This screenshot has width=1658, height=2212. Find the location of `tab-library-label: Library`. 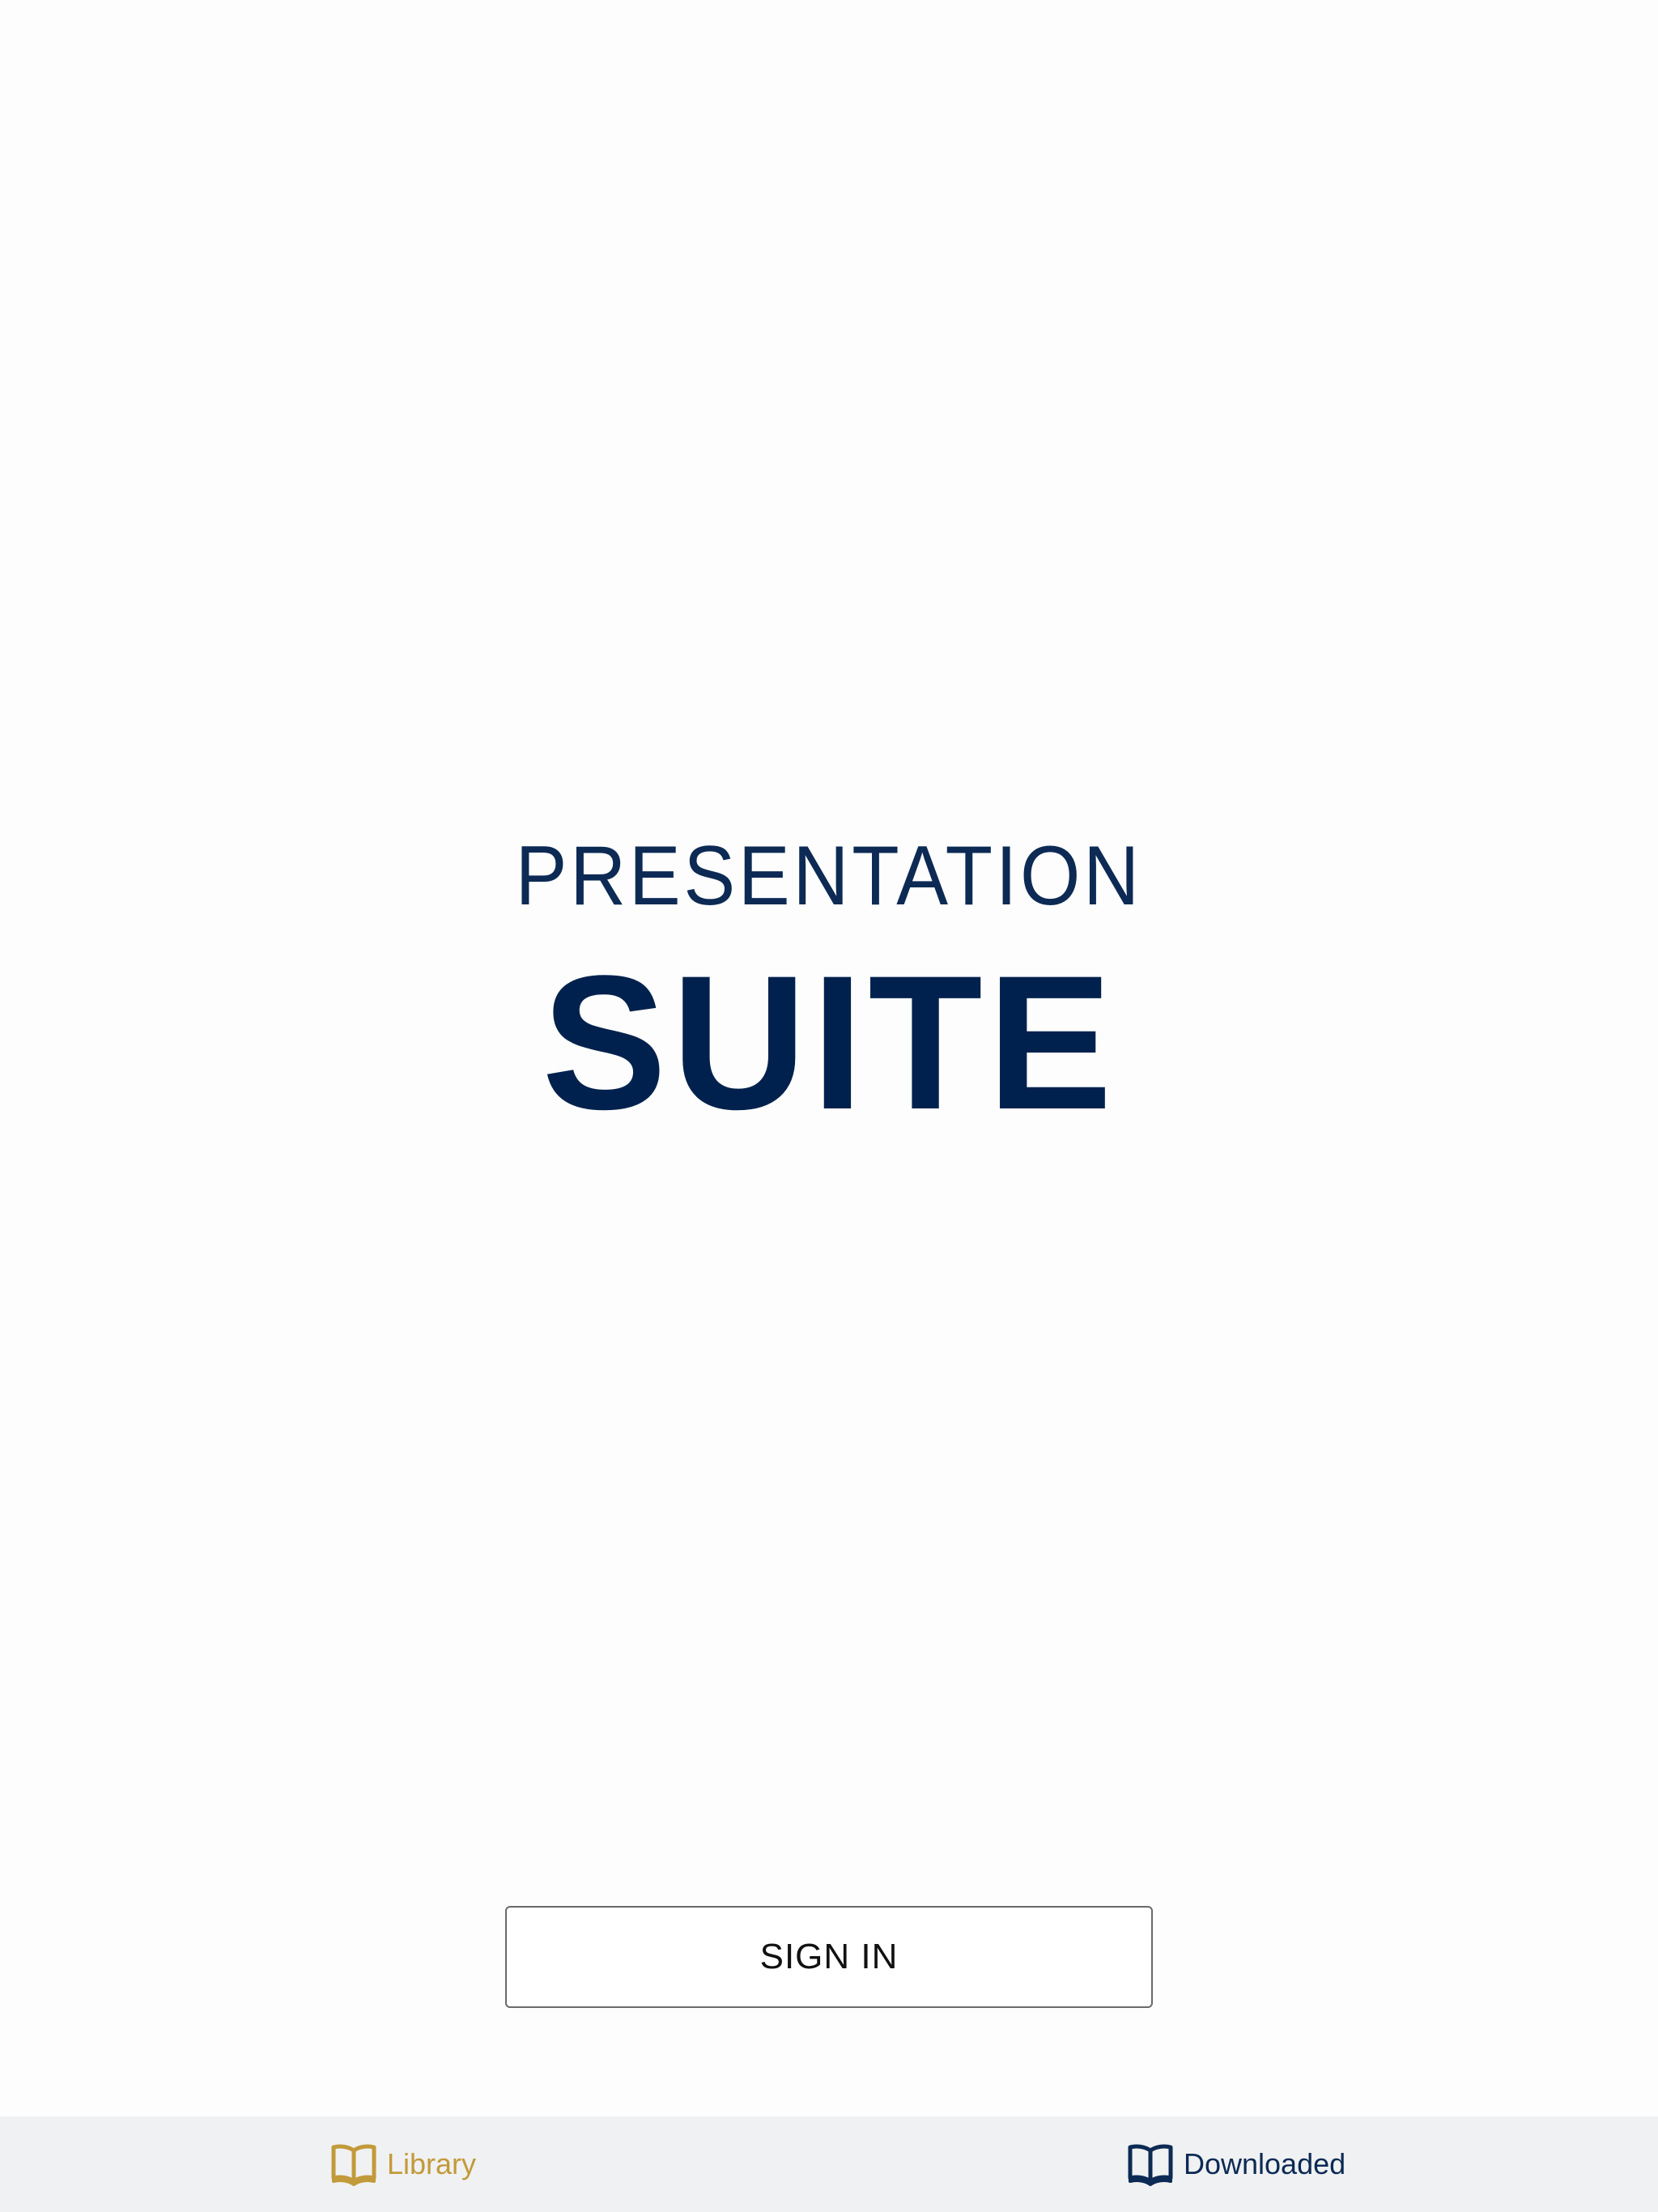

tab-library-label: Library is located at coordinates (432, 2164).